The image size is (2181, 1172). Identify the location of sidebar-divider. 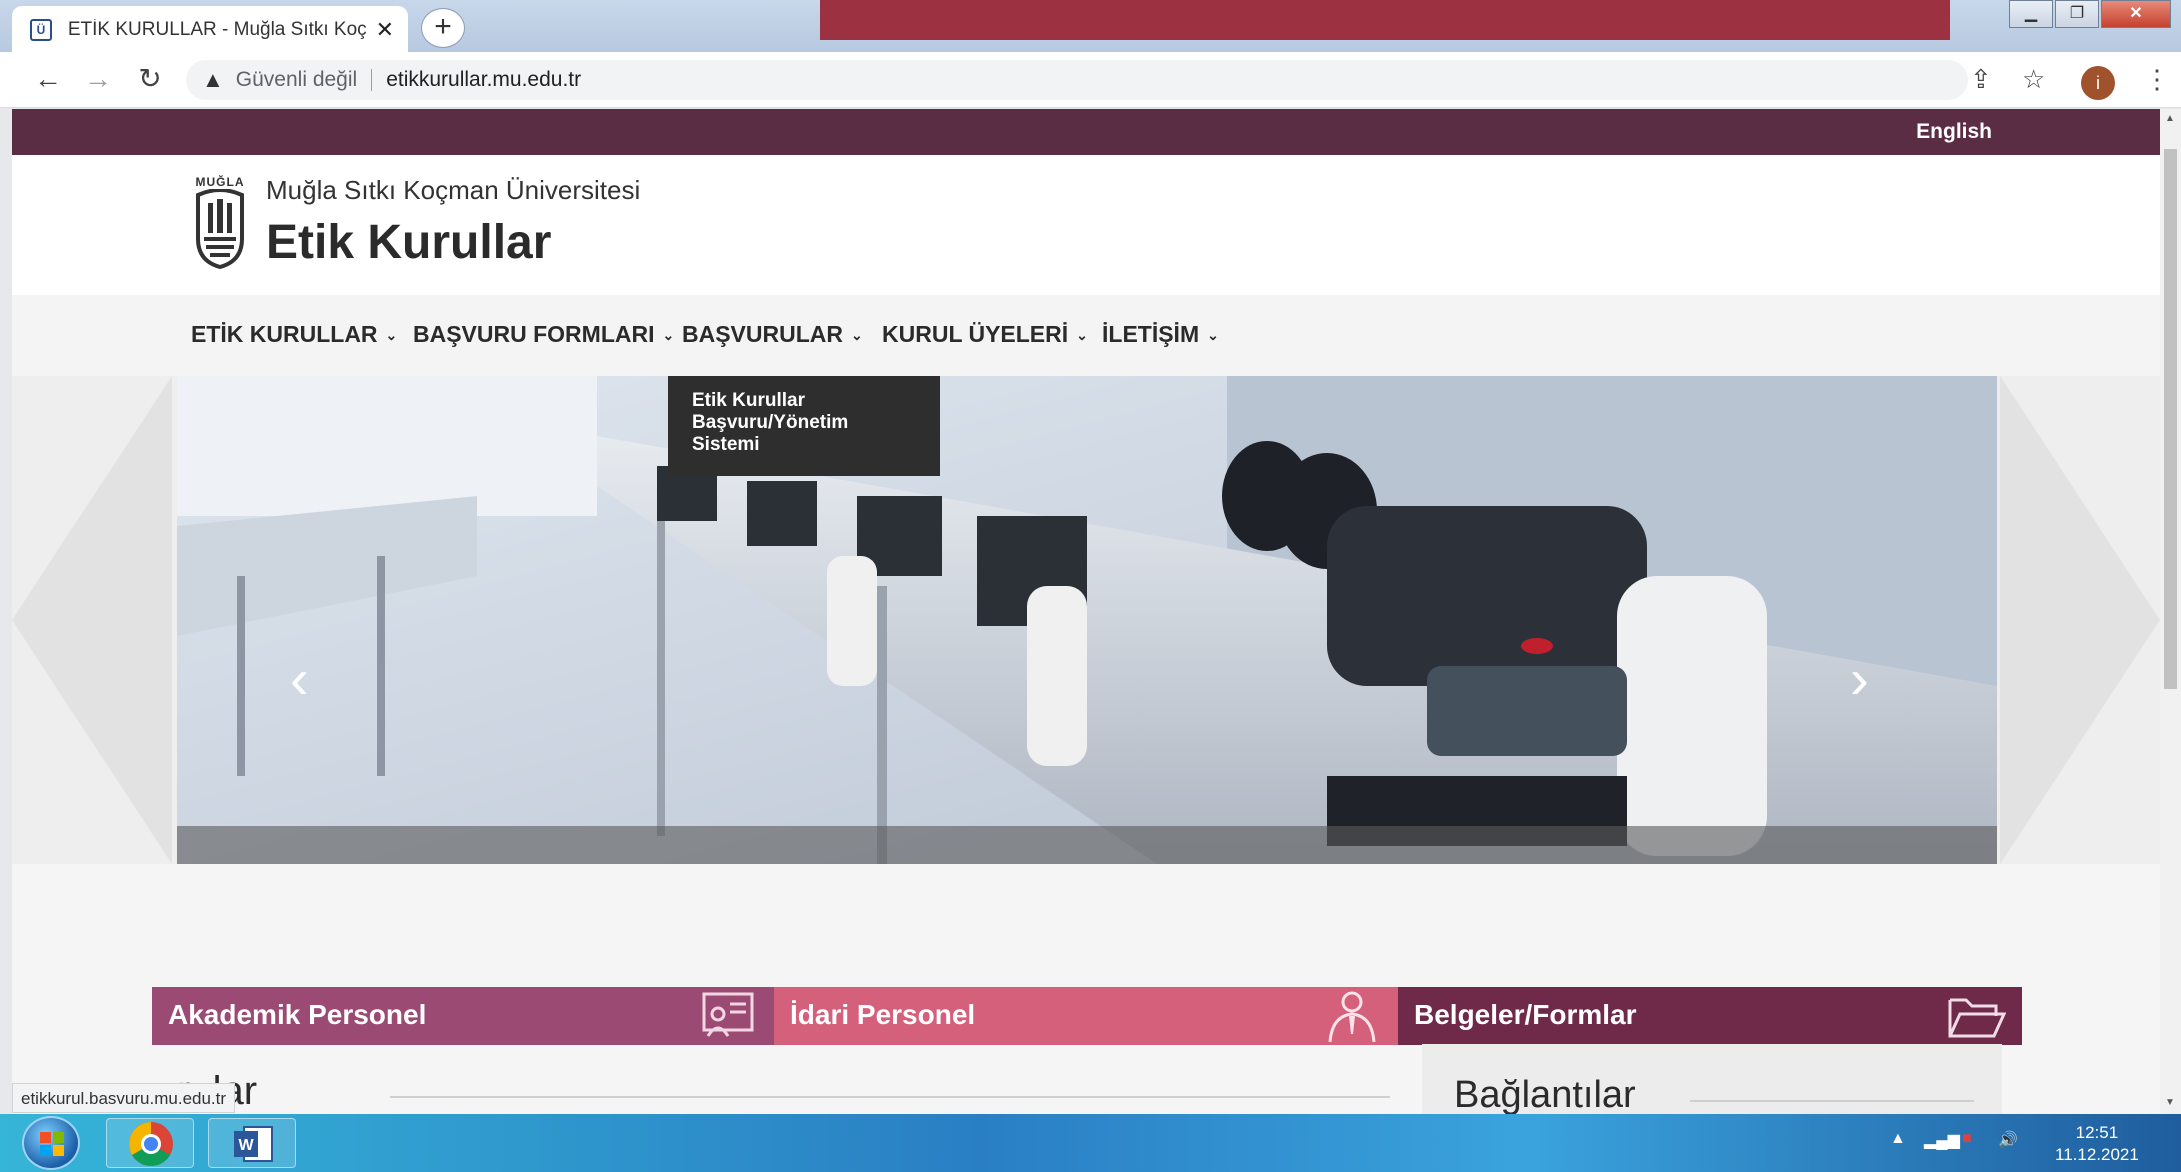
(1832, 1101).